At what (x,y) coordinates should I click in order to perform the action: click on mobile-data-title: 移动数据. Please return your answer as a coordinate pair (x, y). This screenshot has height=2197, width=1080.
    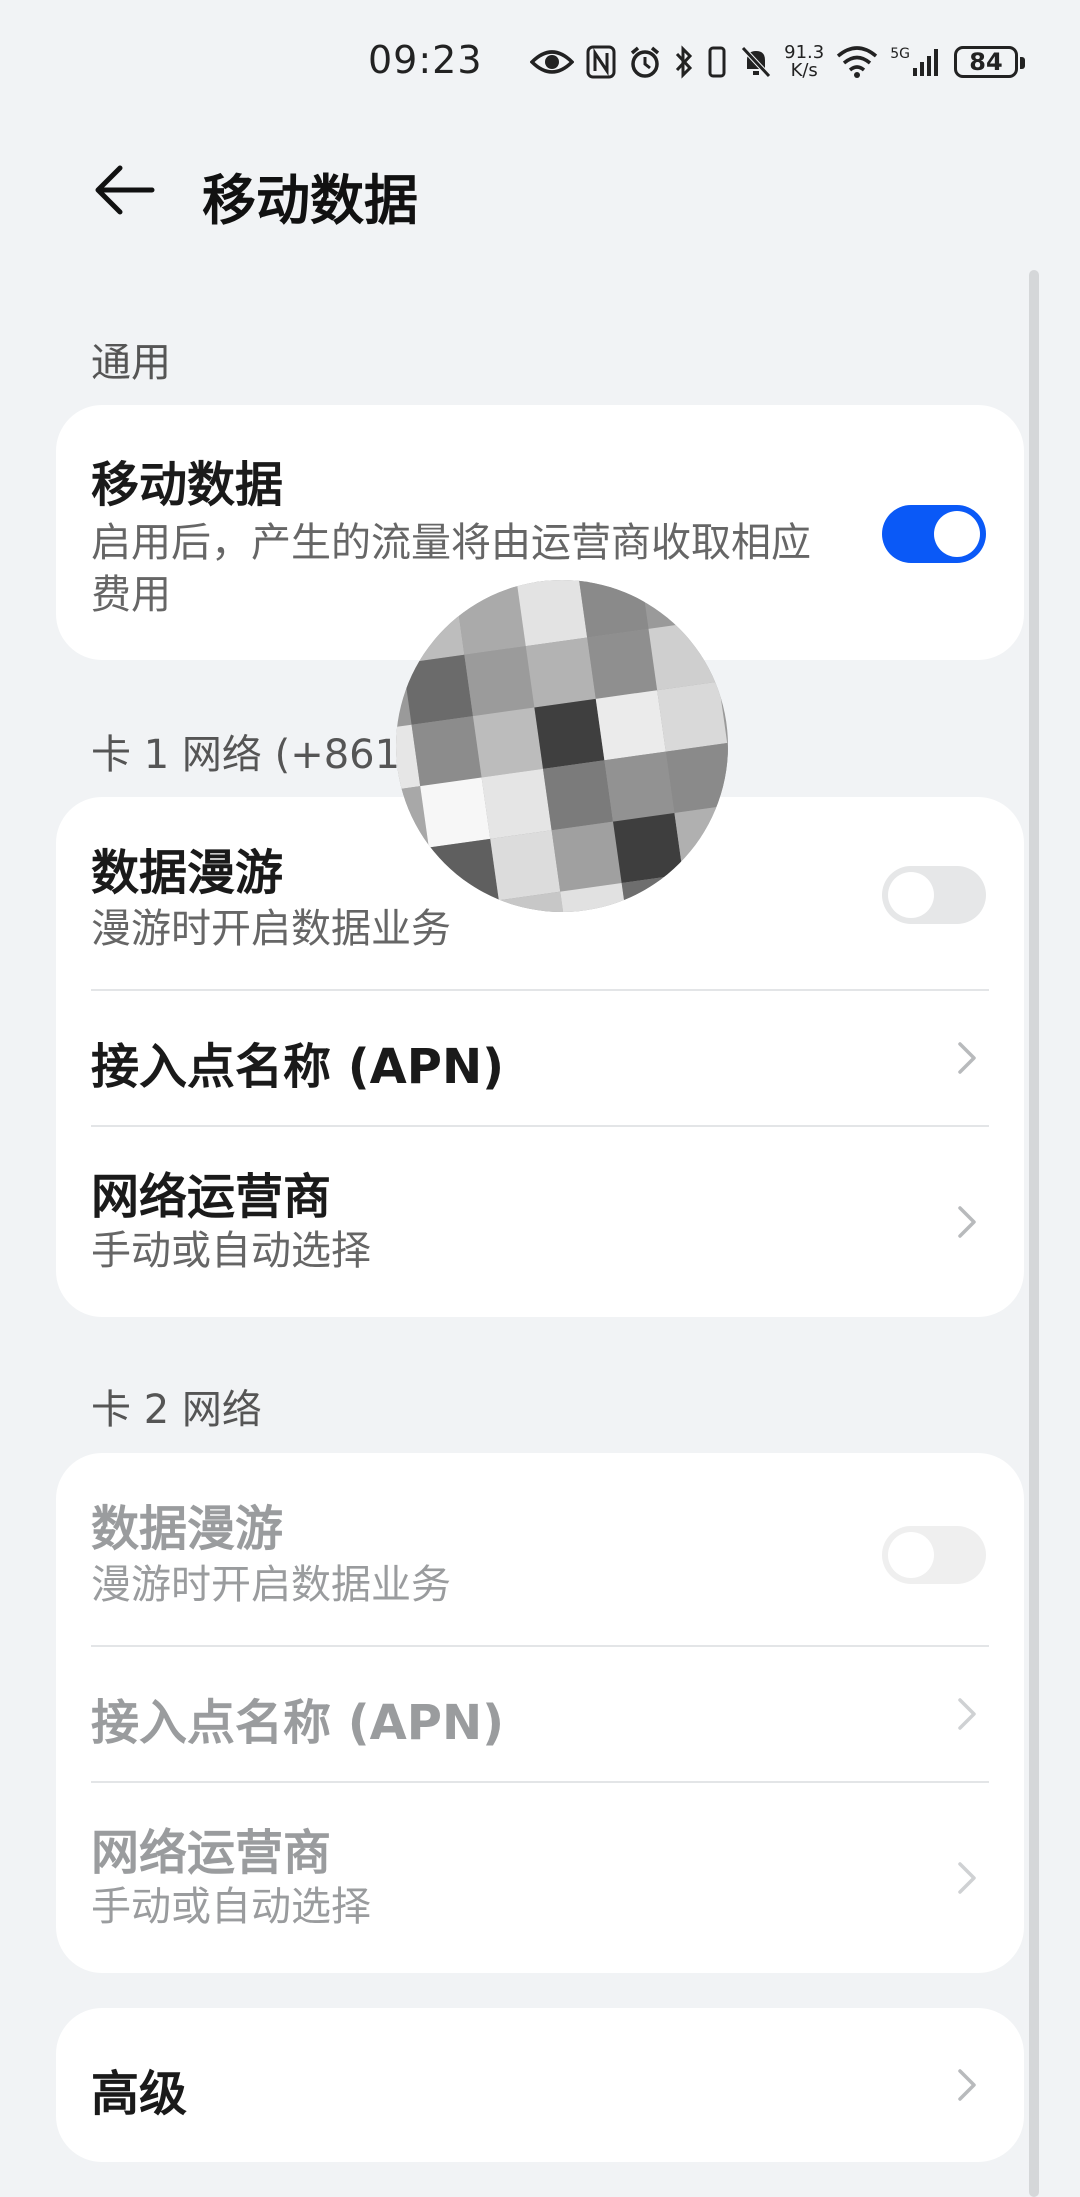
    Looking at the image, I should click on (187, 485).